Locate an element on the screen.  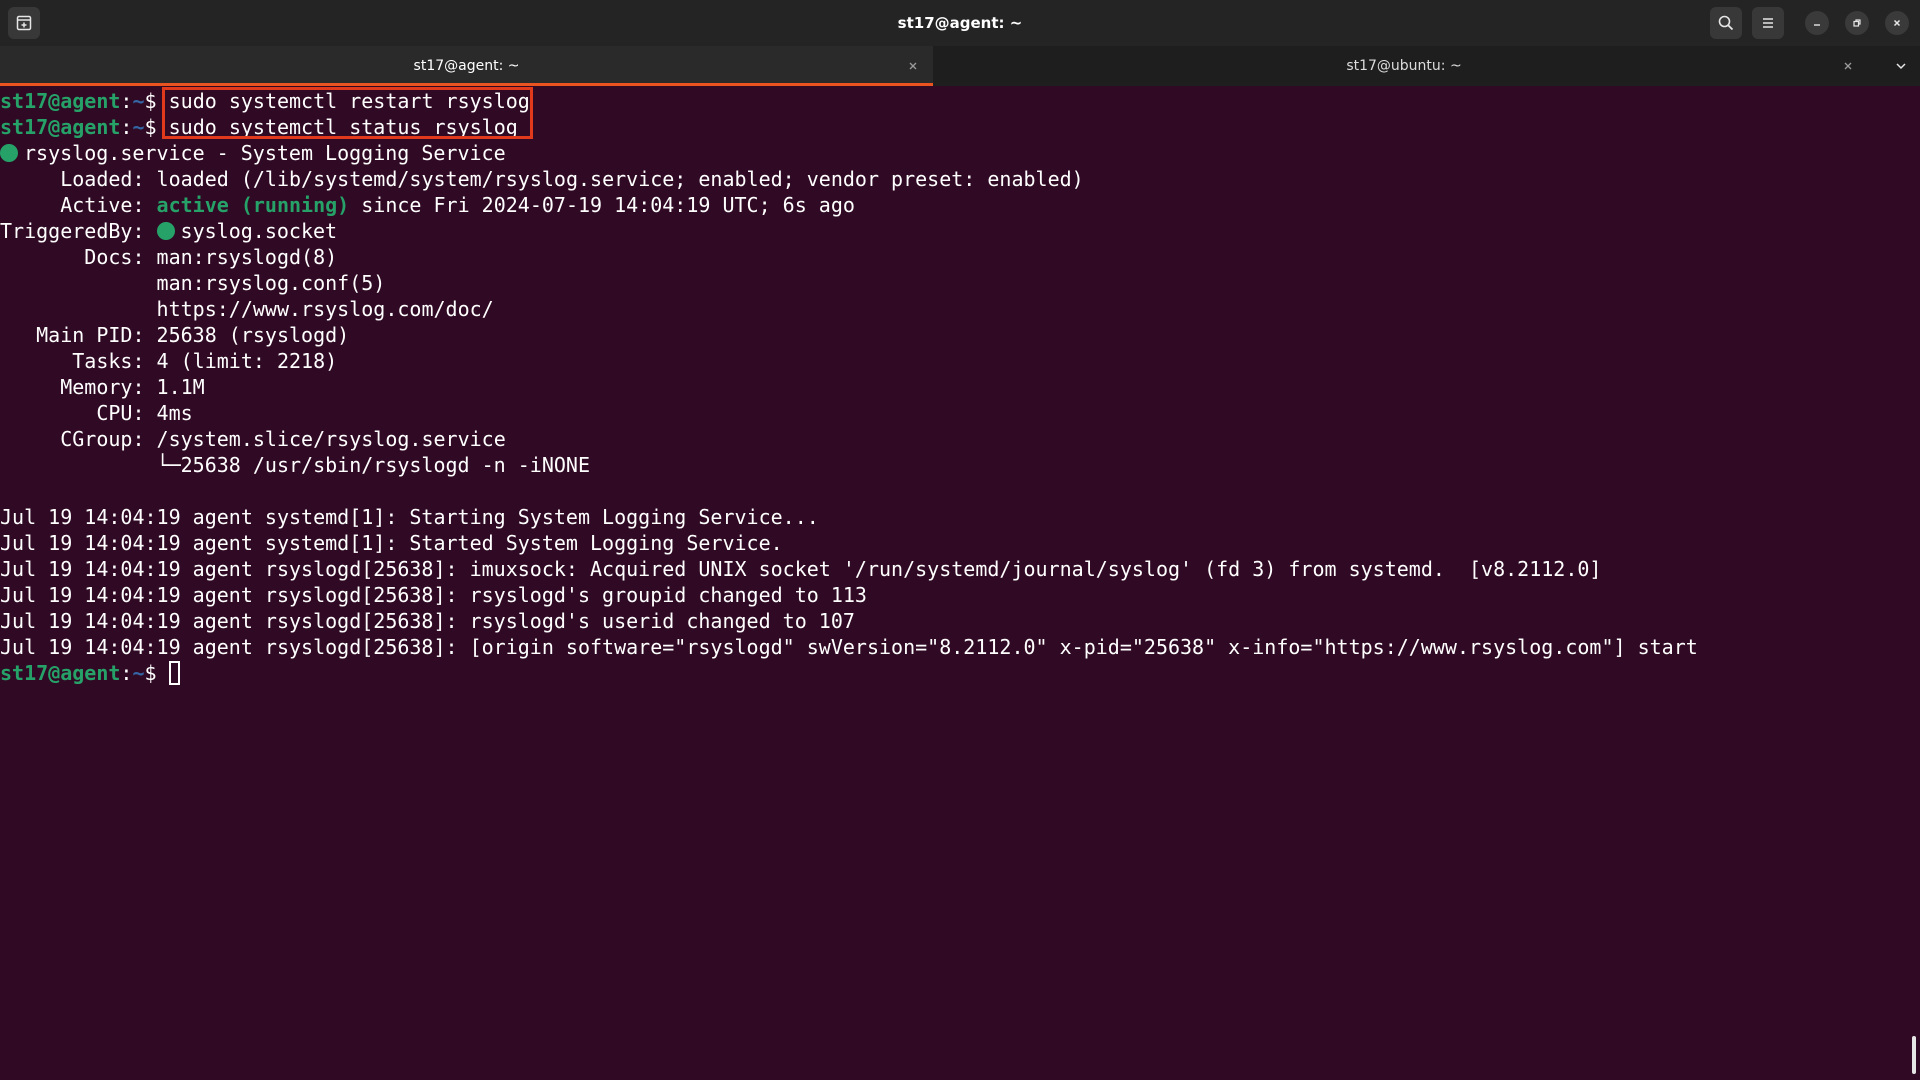
triggered-line: TriggeredBy: syslog.socket is located at coordinates (169, 231).